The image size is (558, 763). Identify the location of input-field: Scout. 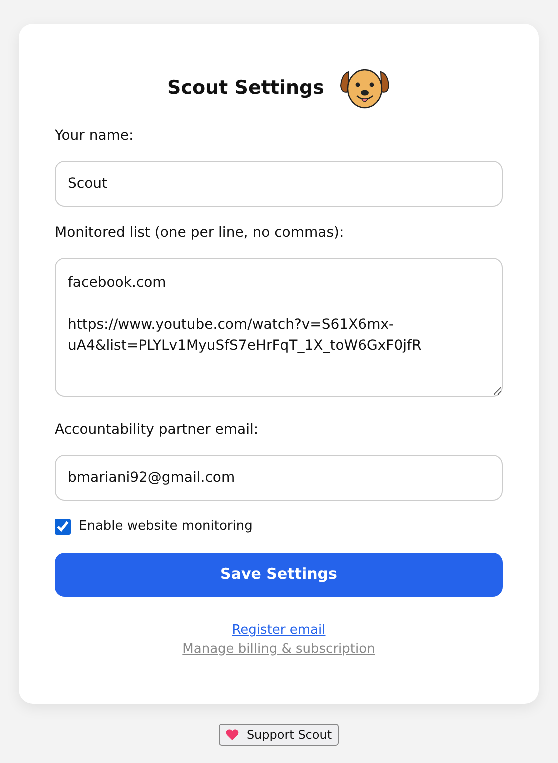
(279, 184).